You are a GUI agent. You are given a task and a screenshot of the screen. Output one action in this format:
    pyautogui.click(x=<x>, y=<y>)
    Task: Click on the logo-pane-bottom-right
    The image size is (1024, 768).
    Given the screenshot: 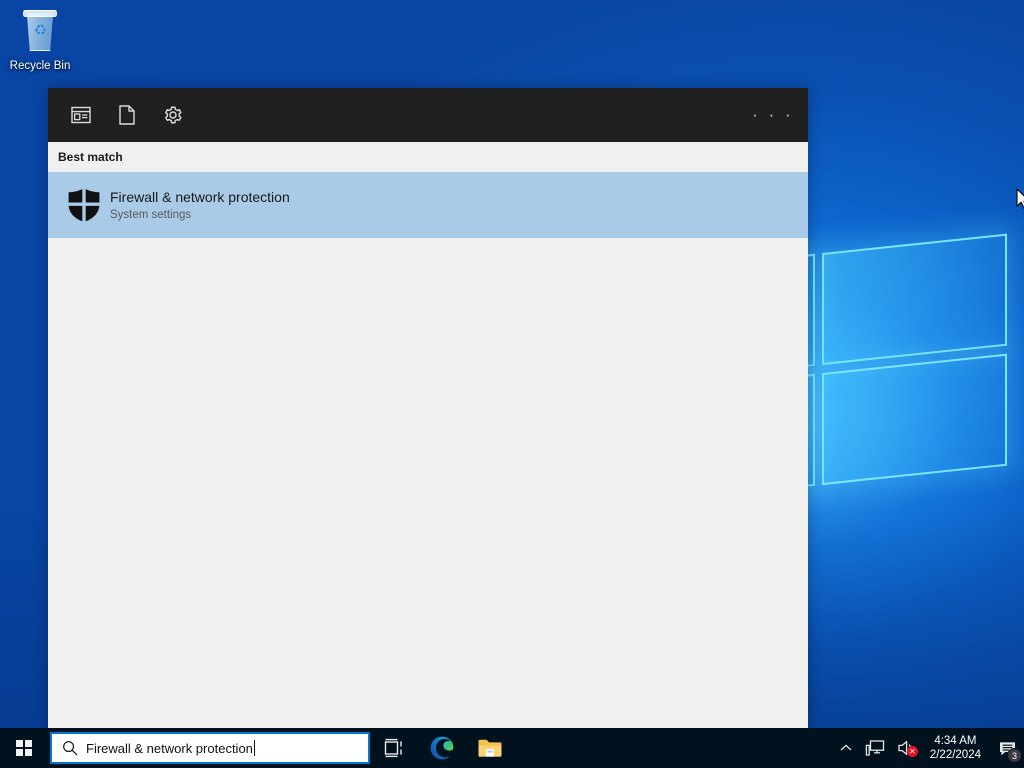 What is the action you would take?
    pyautogui.click(x=914, y=419)
    